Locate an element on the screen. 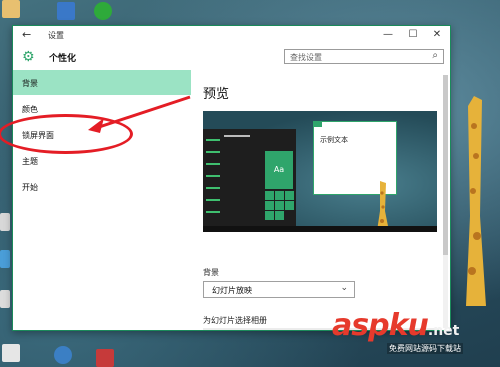 This screenshot has height=367, width=500. scrollbar-thumb is located at coordinates (445, 165).